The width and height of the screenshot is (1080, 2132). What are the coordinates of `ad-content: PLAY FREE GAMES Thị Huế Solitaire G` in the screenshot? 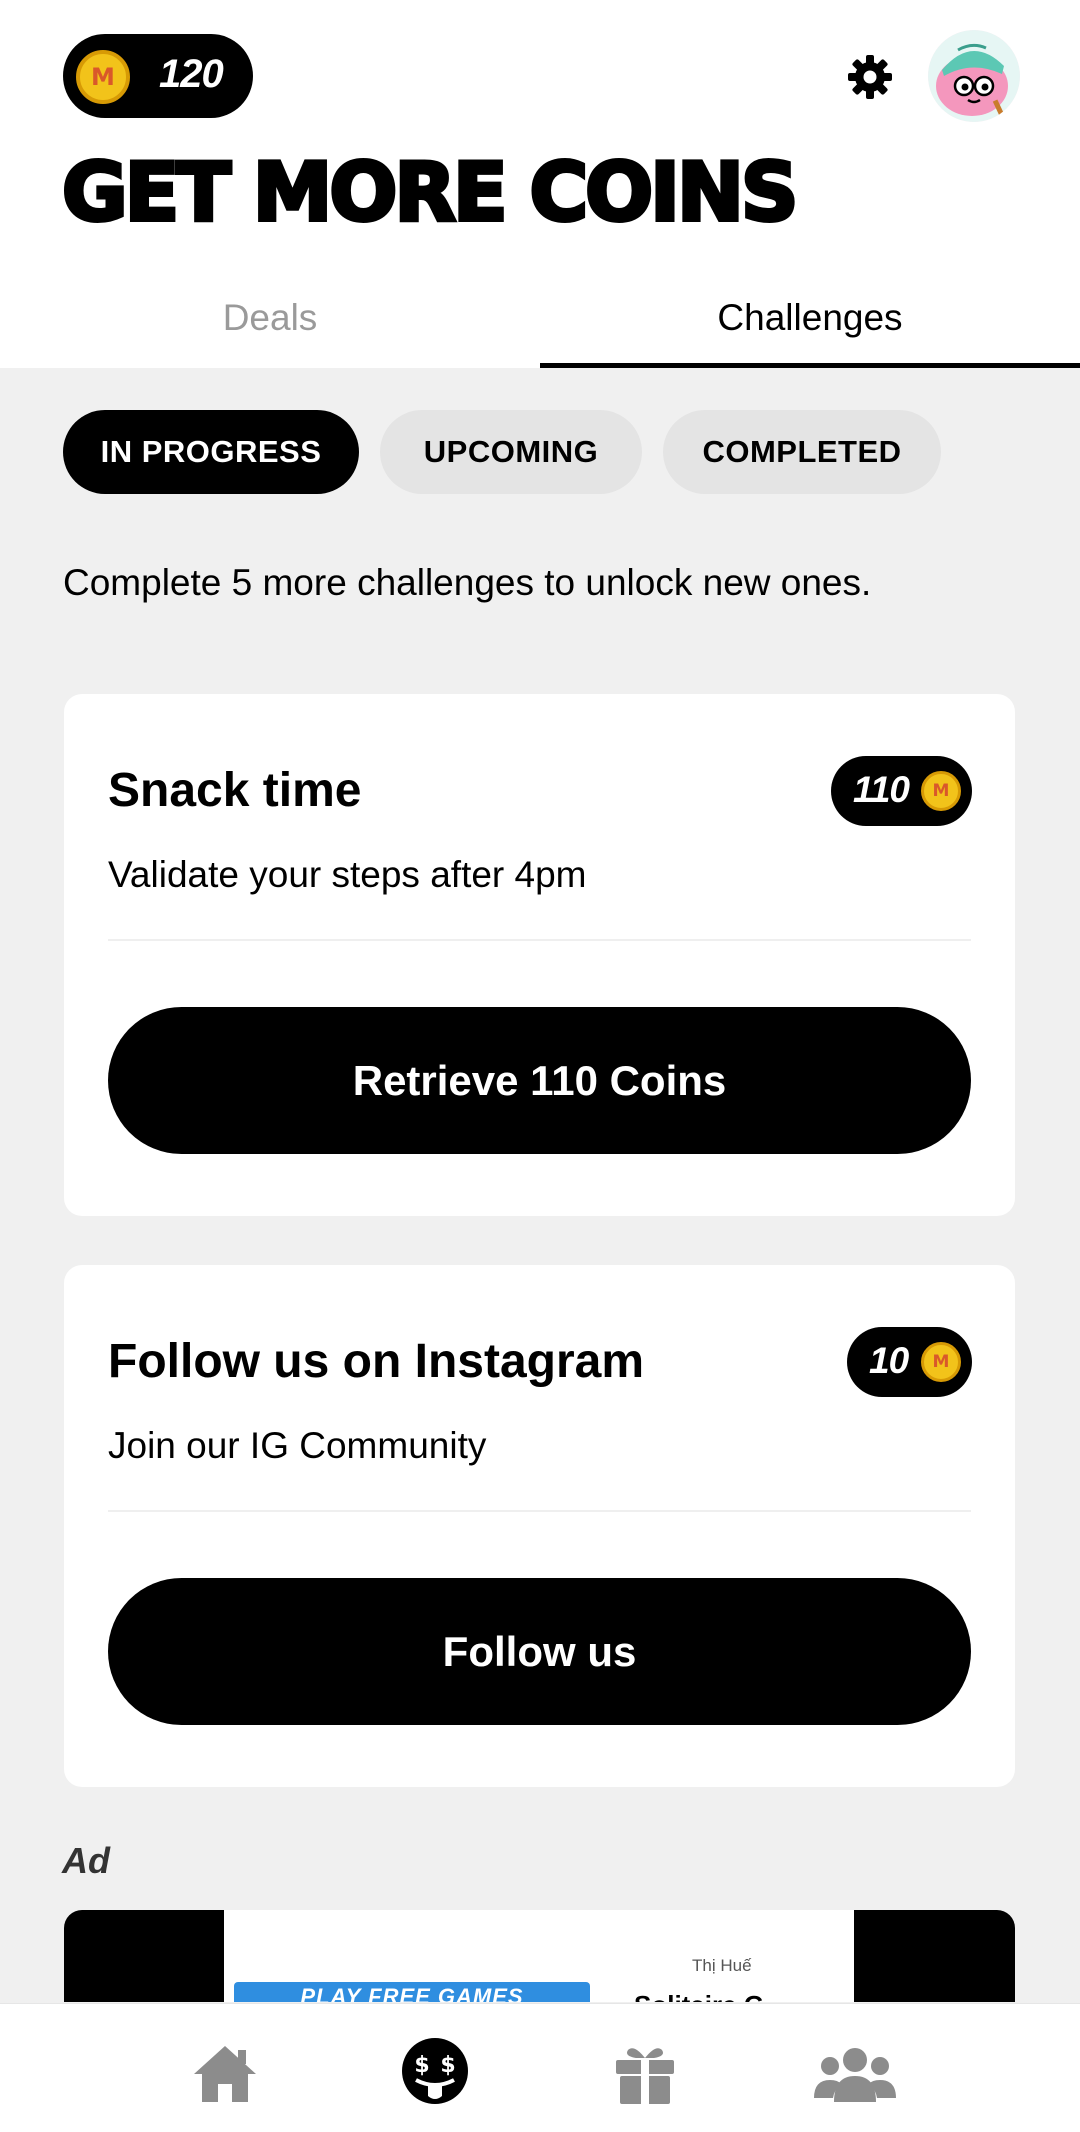 It's located at (539, 1956).